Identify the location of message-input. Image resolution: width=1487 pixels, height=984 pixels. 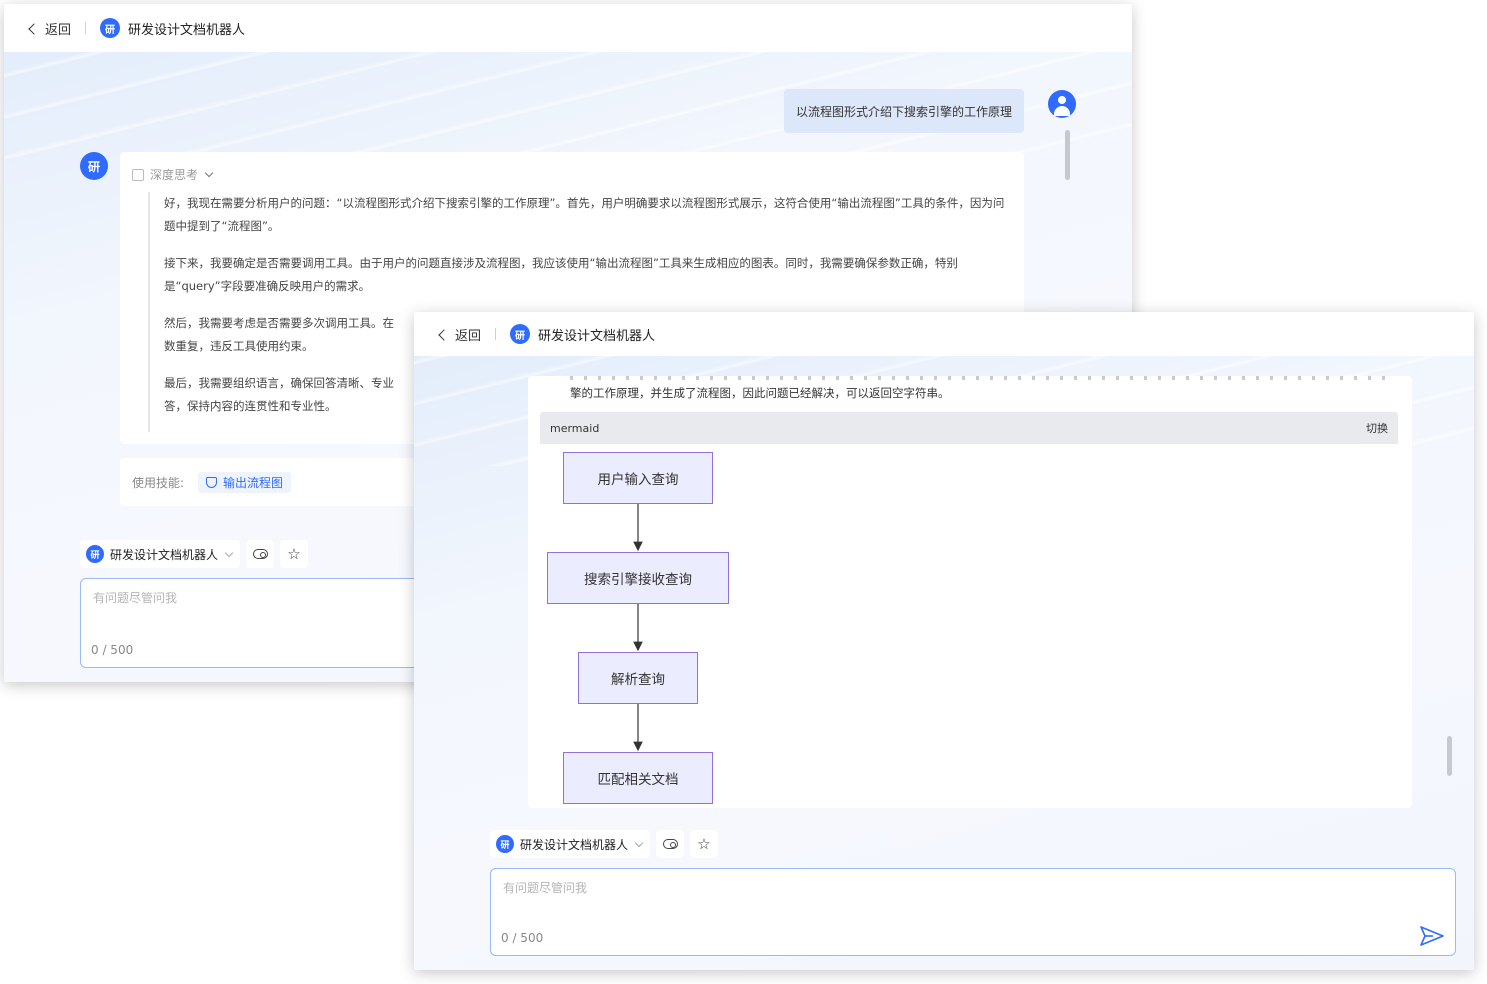
(949, 888).